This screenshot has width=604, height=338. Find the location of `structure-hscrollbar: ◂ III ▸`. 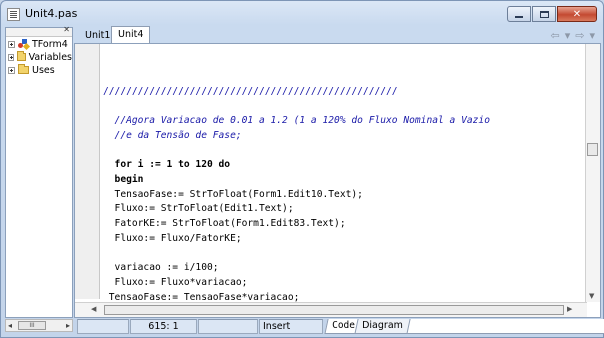

structure-hscrollbar: ◂ III ▸ is located at coordinates (39, 325).